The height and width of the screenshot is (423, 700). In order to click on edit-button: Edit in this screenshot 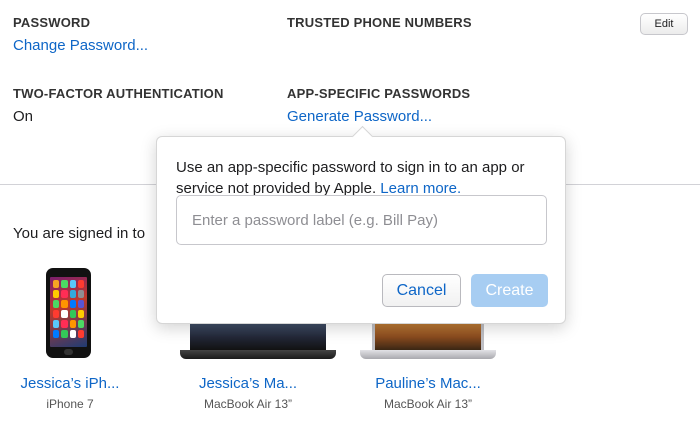, I will do `click(664, 24)`.